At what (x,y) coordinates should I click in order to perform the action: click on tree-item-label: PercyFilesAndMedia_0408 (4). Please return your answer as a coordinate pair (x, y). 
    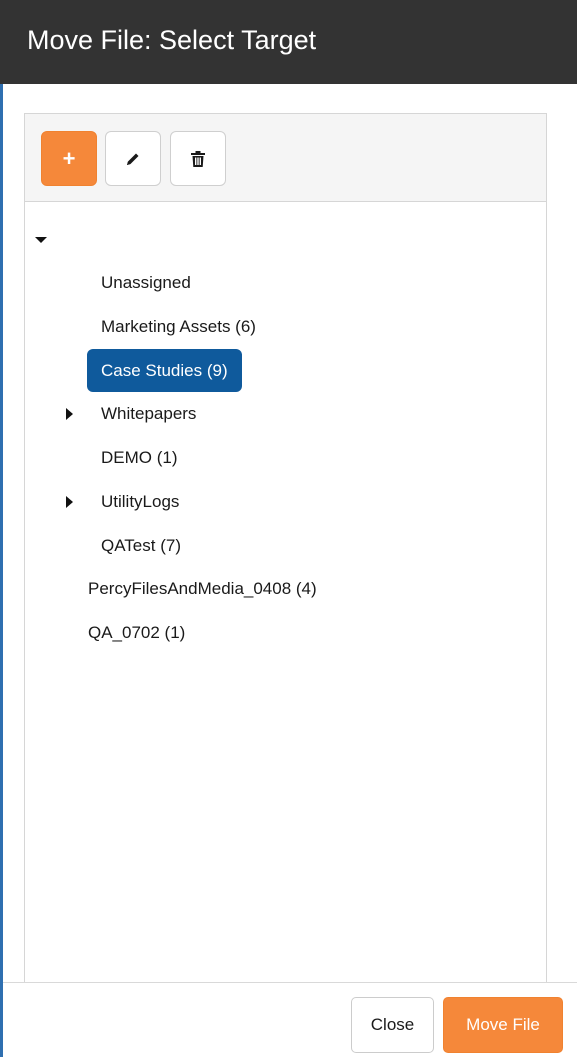
    Looking at the image, I should click on (202, 588).